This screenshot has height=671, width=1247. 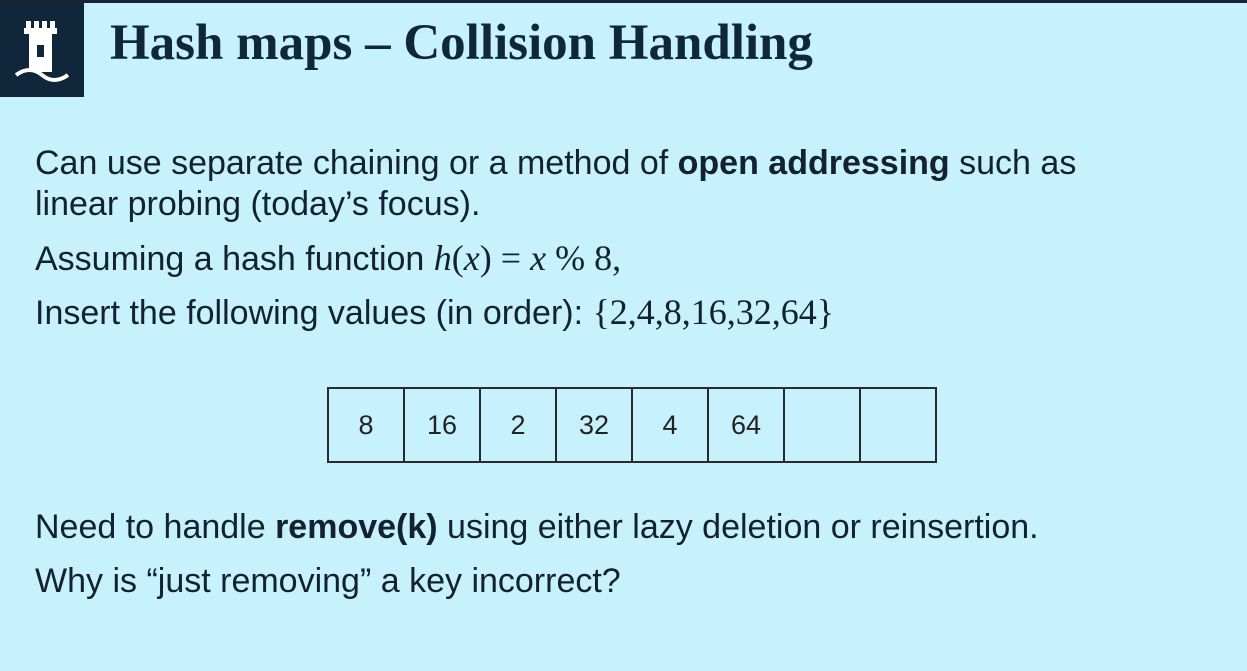 I want to click on p1-text-after: such as, so click(x=1013, y=163).